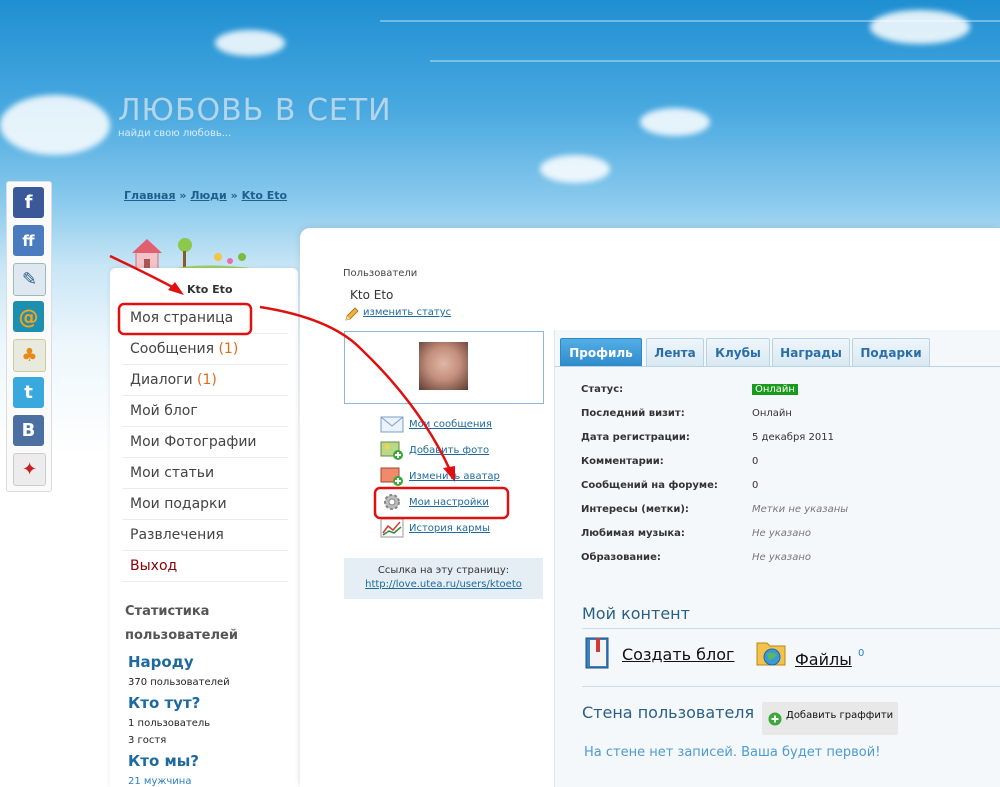 The image size is (1000, 787). What do you see at coordinates (454, 476) in the screenshot?
I see `change-avatar-link: Изменить аватар` at bounding box center [454, 476].